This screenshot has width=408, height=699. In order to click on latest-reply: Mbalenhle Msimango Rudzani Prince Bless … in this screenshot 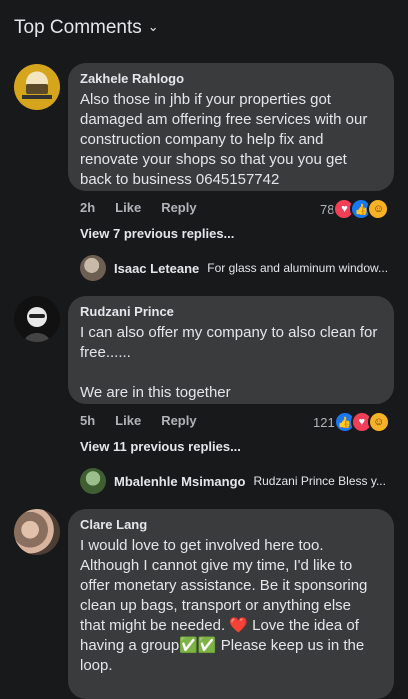, I will do `click(237, 481)`.